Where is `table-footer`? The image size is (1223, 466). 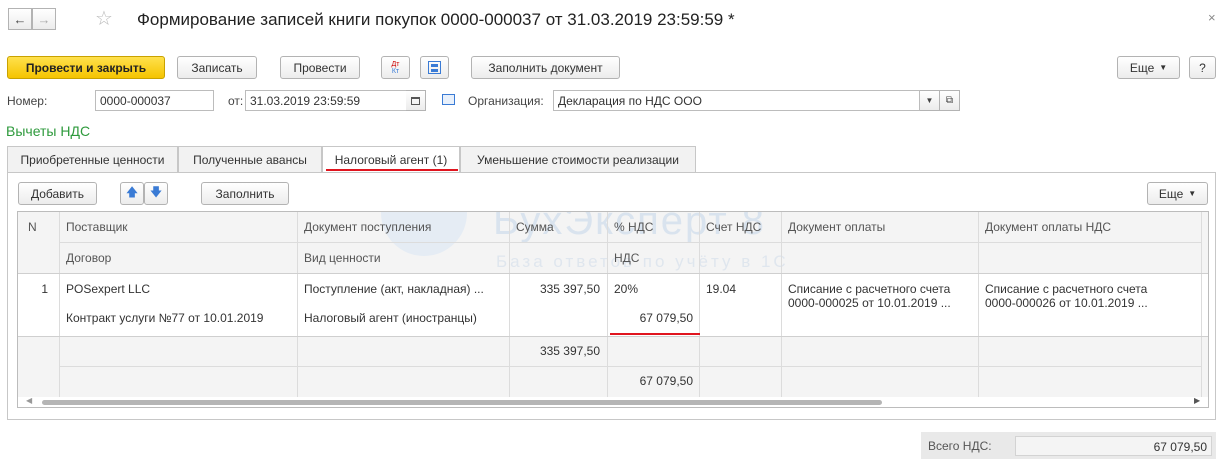 table-footer is located at coordinates (613, 367).